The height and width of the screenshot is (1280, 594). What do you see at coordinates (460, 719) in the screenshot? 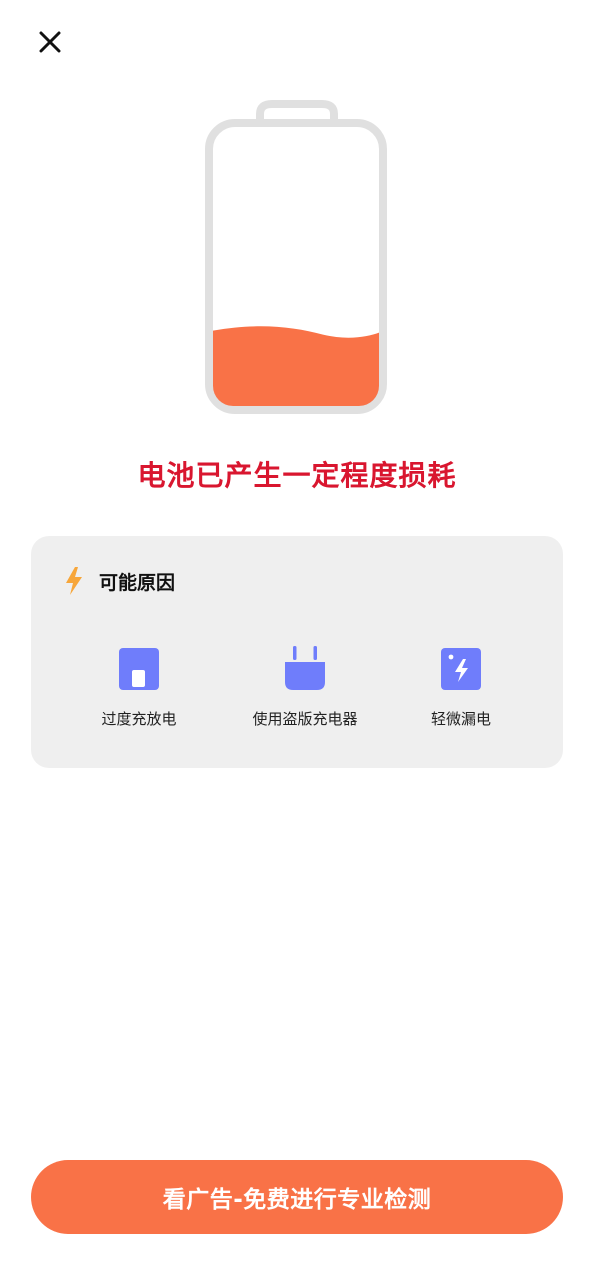
I see `reason-label: 轻微漏电` at bounding box center [460, 719].